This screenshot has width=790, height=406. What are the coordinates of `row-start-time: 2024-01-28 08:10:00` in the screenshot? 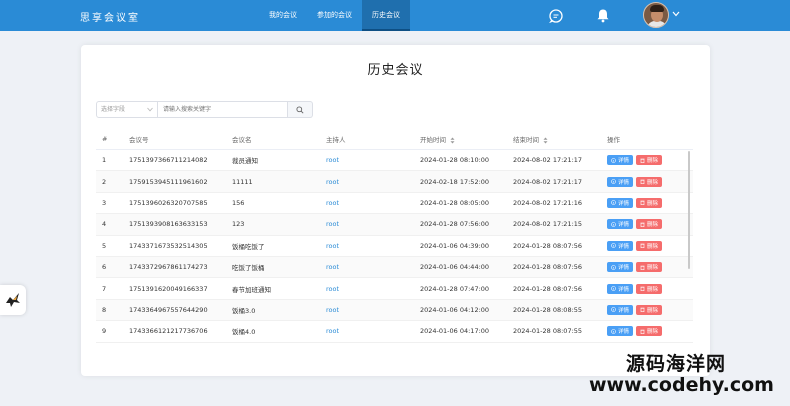 It's located at (455, 160).